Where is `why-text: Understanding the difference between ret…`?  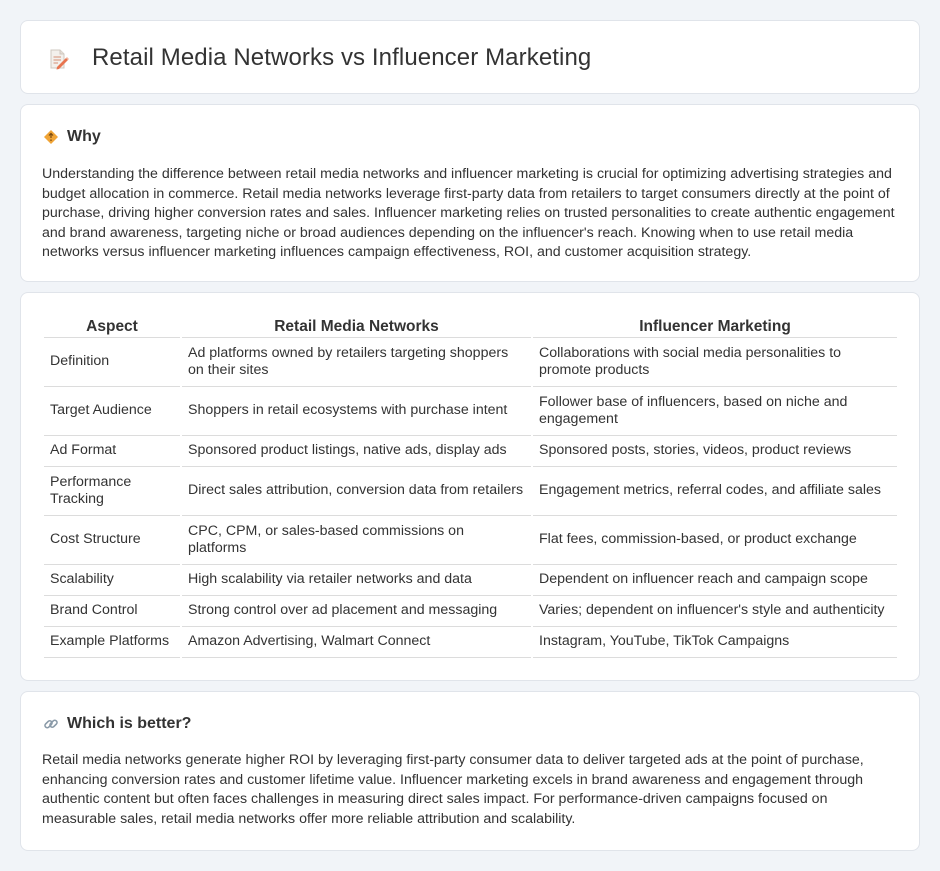
why-text: Understanding the difference between ret… is located at coordinates (468, 213).